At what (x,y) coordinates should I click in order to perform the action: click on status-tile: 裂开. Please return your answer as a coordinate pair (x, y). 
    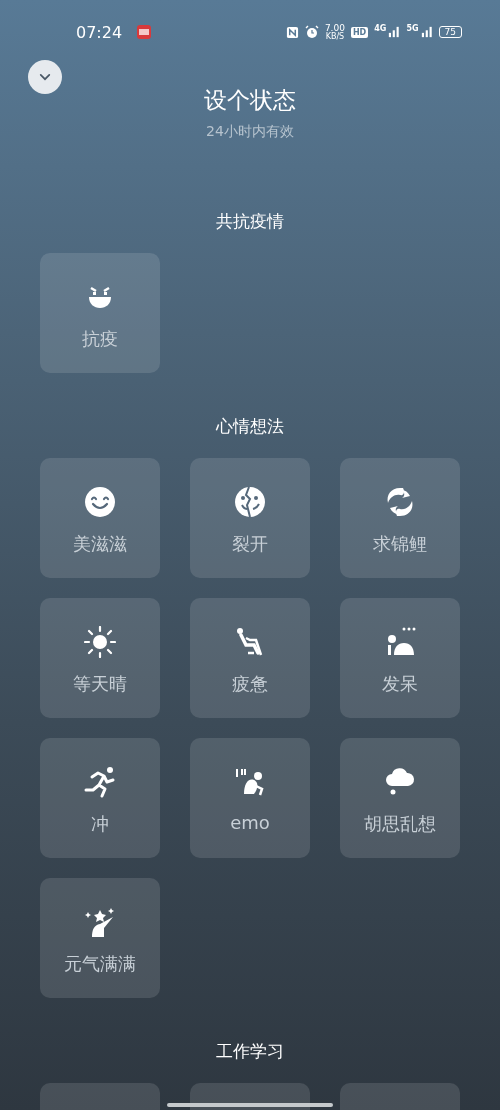
    Looking at the image, I should click on (250, 518).